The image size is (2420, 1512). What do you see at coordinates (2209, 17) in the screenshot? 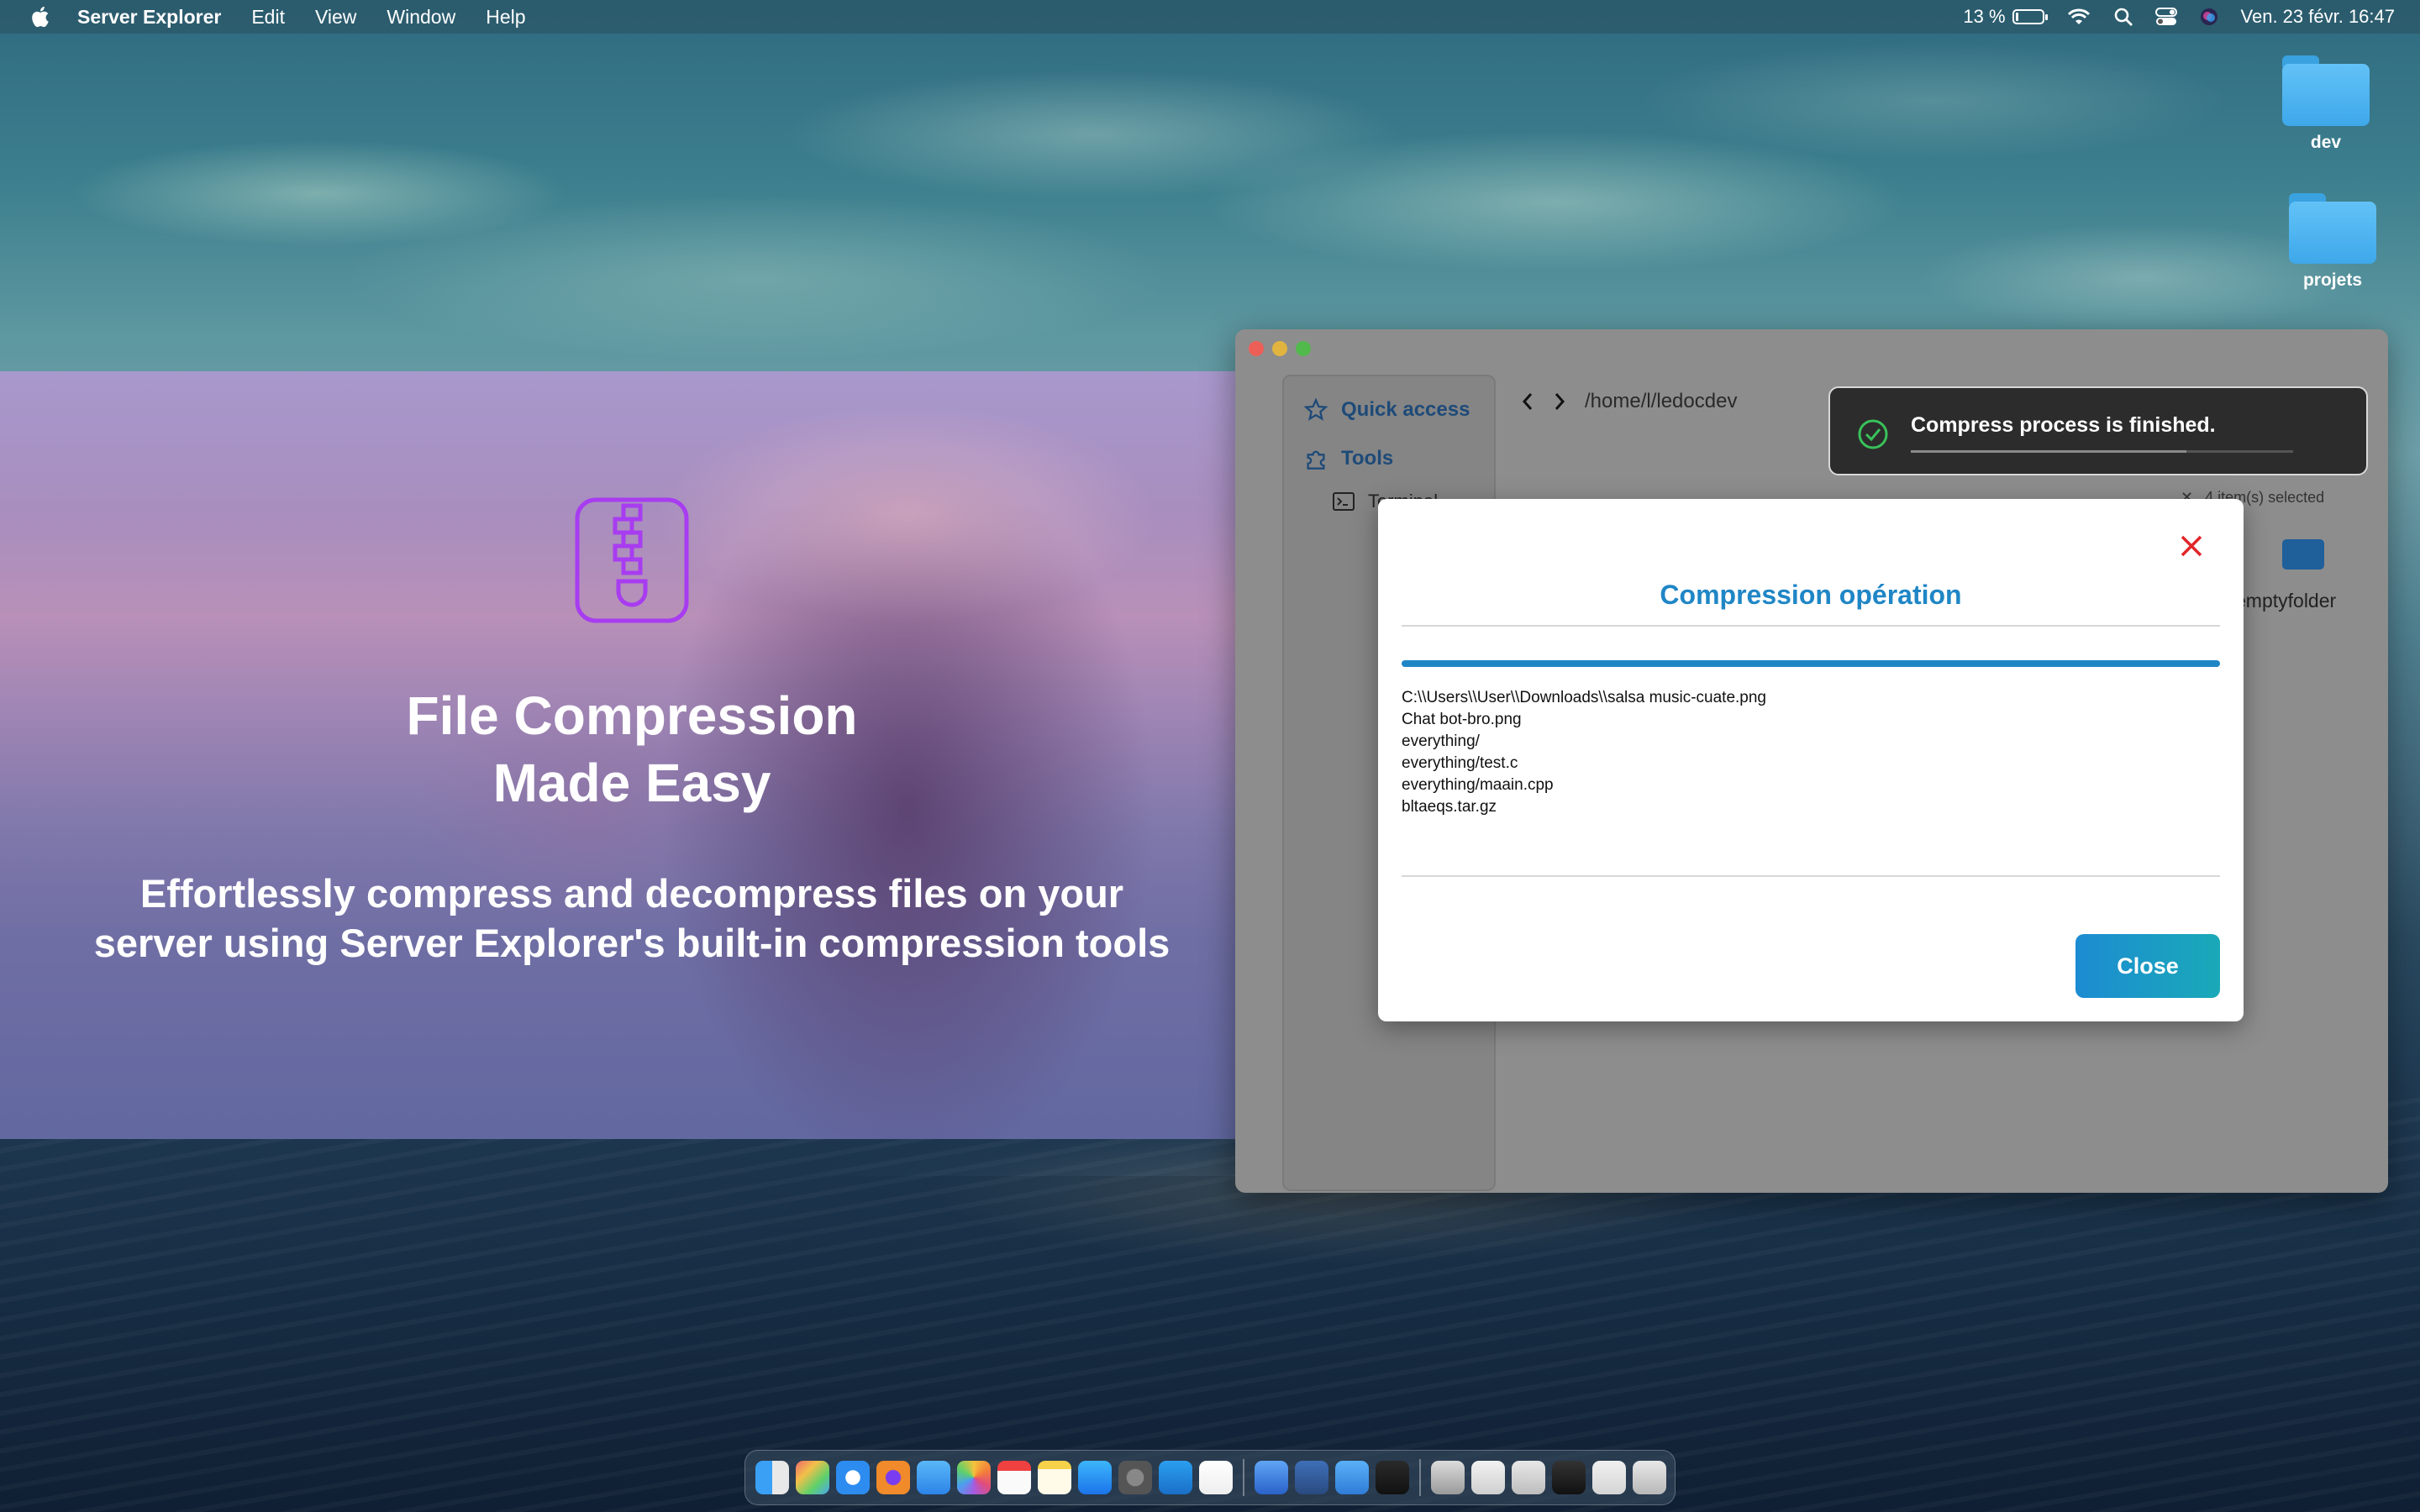
I see `siri-icon` at bounding box center [2209, 17].